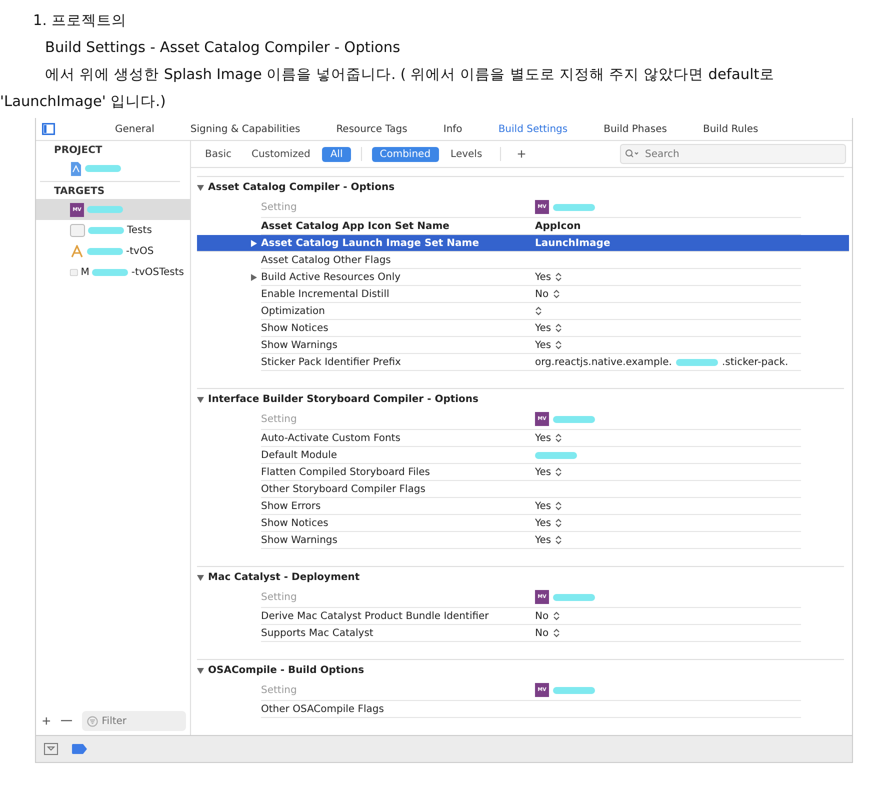 This screenshot has height=785, width=893. I want to click on setting-value: .sticker-pack., so click(755, 362).